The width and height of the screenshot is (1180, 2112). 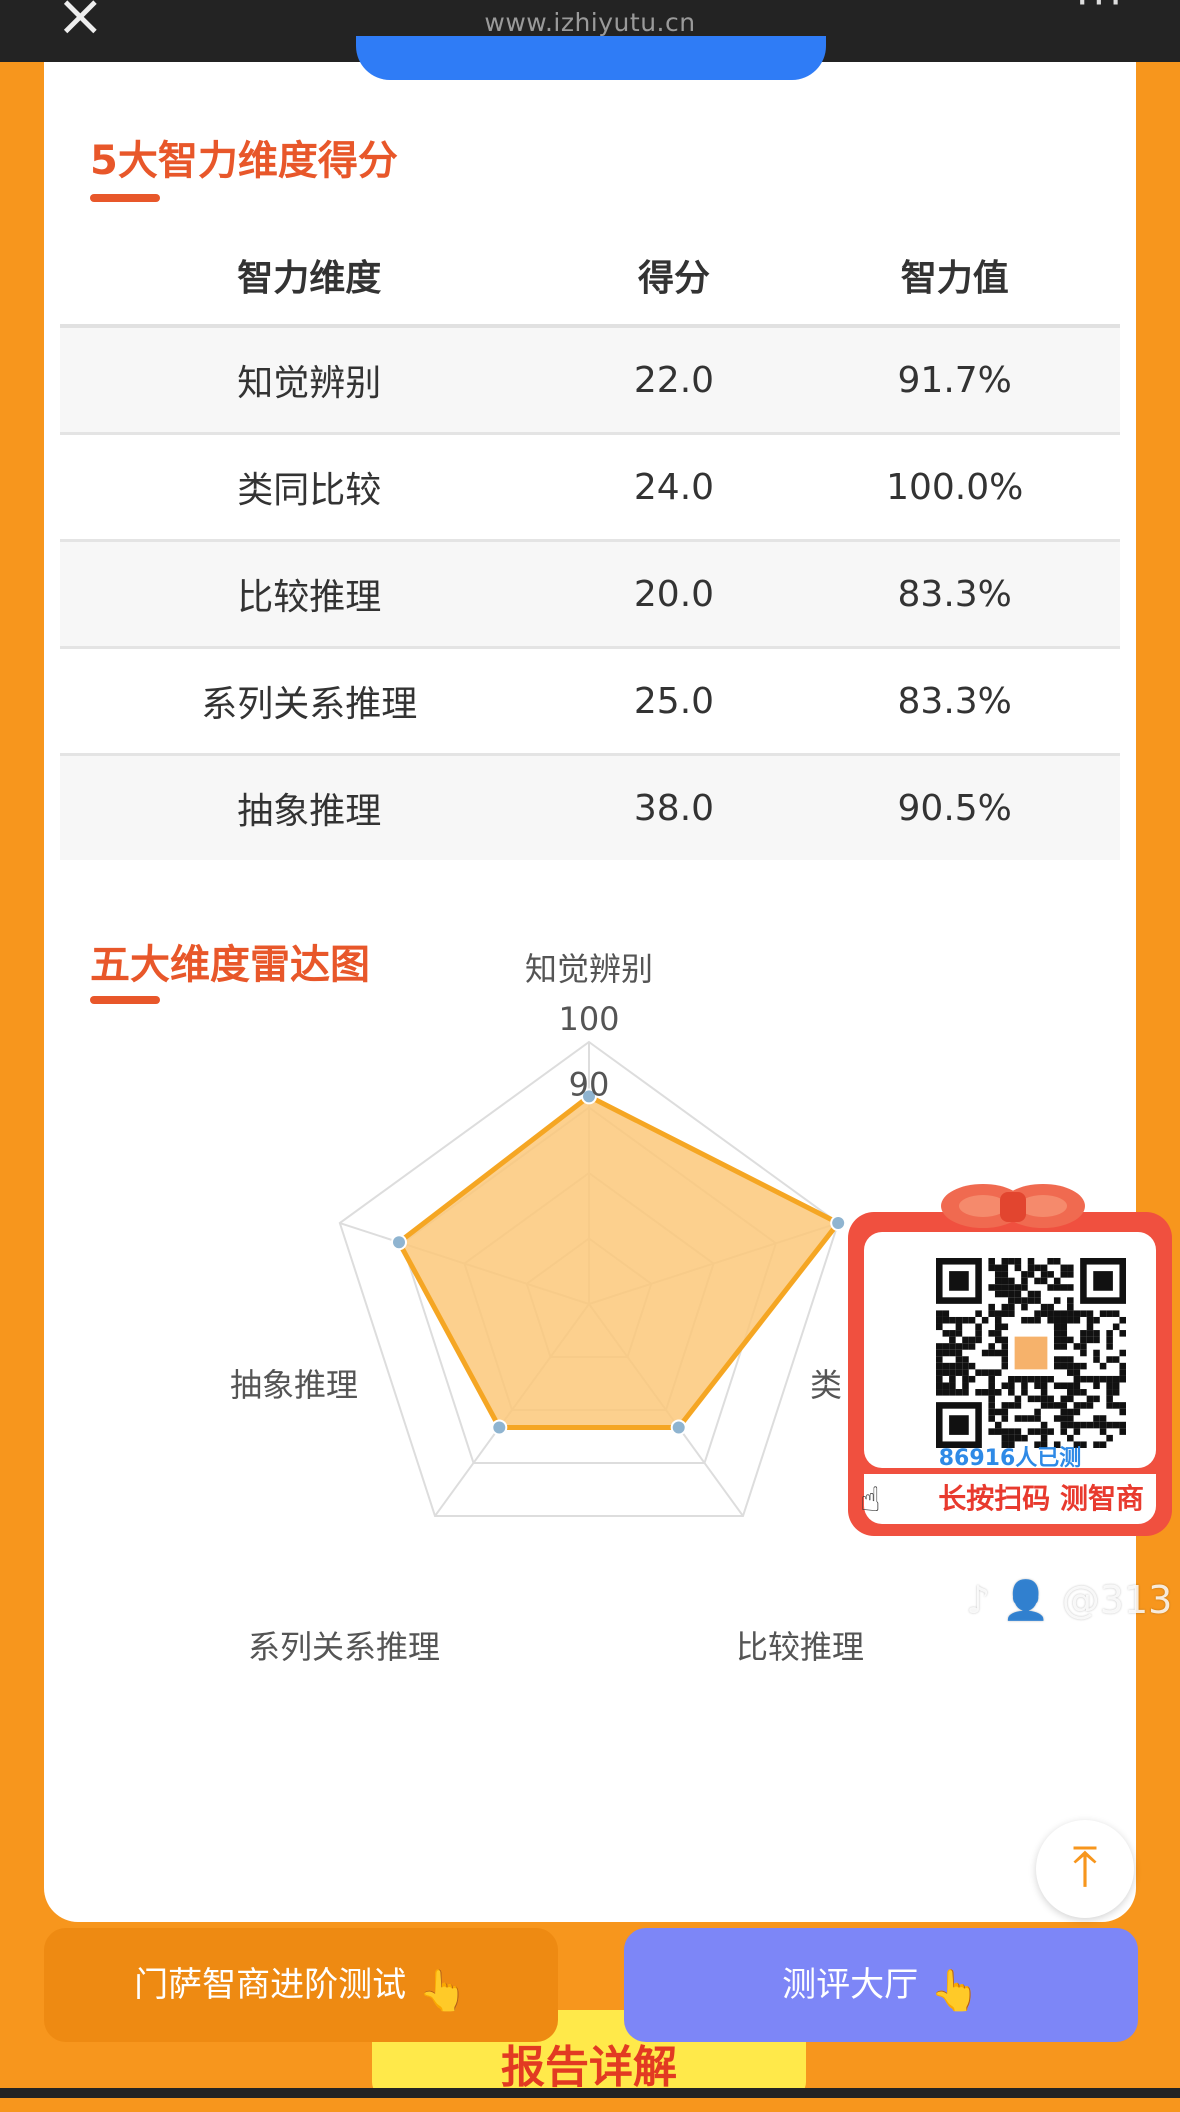 I want to click on douyin-logo-icon: ♪, so click(x=978, y=1600).